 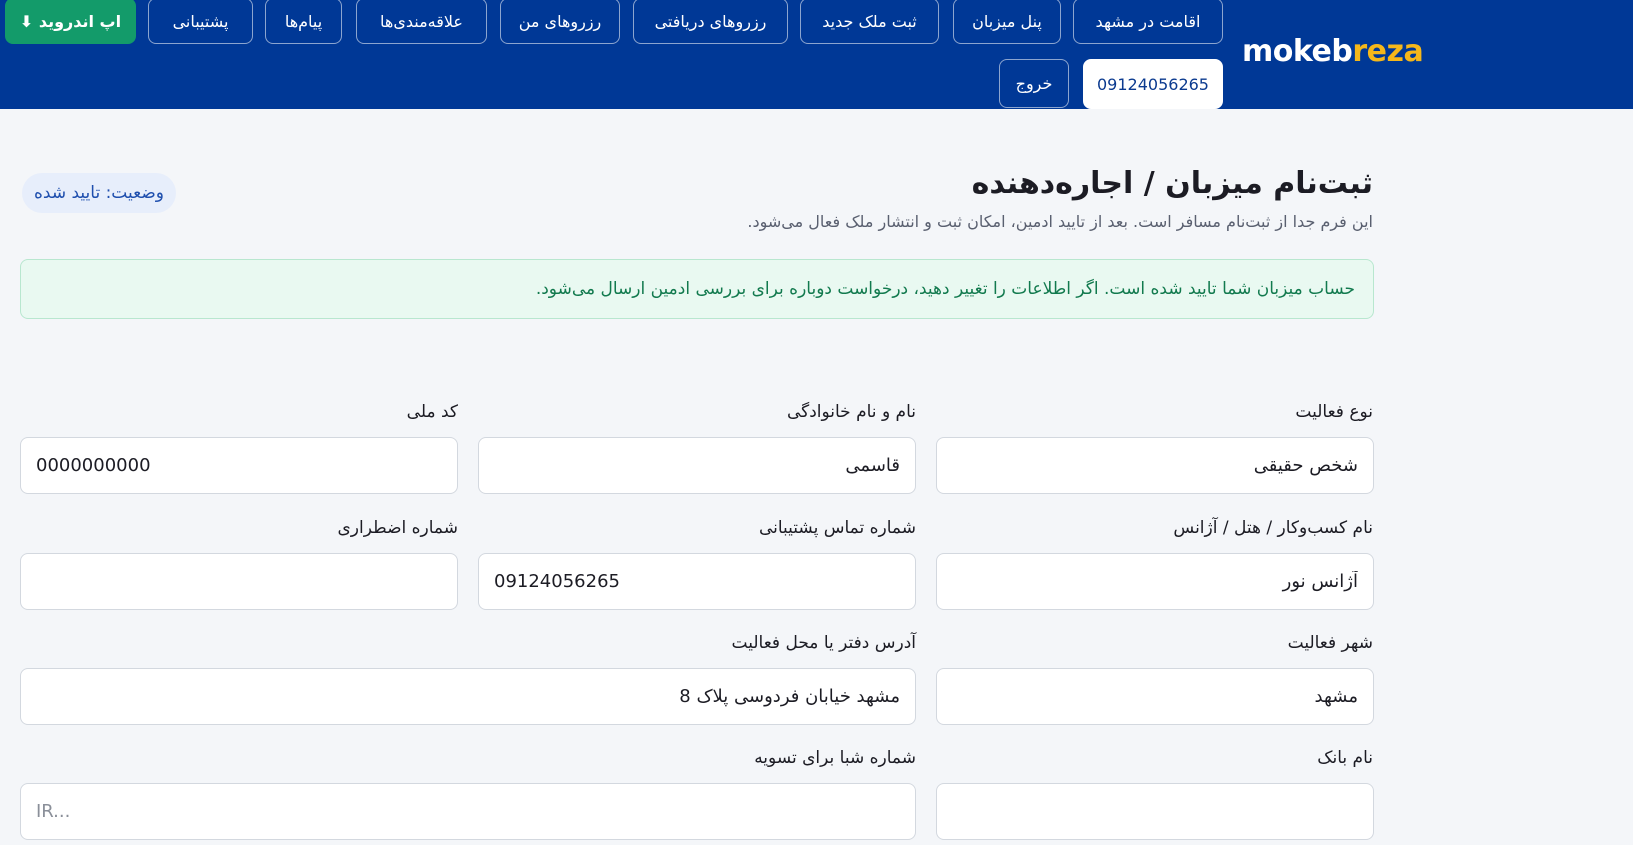 What do you see at coordinates (1334, 412) in the screenshot?
I see `activity-type-label: نوع فعالیت` at bounding box center [1334, 412].